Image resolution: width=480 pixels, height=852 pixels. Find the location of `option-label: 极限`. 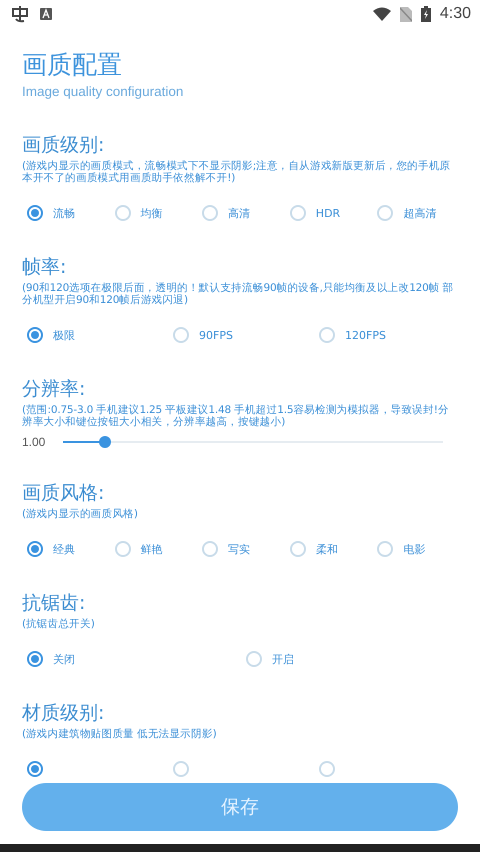

option-label: 极限 is located at coordinates (64, 335).